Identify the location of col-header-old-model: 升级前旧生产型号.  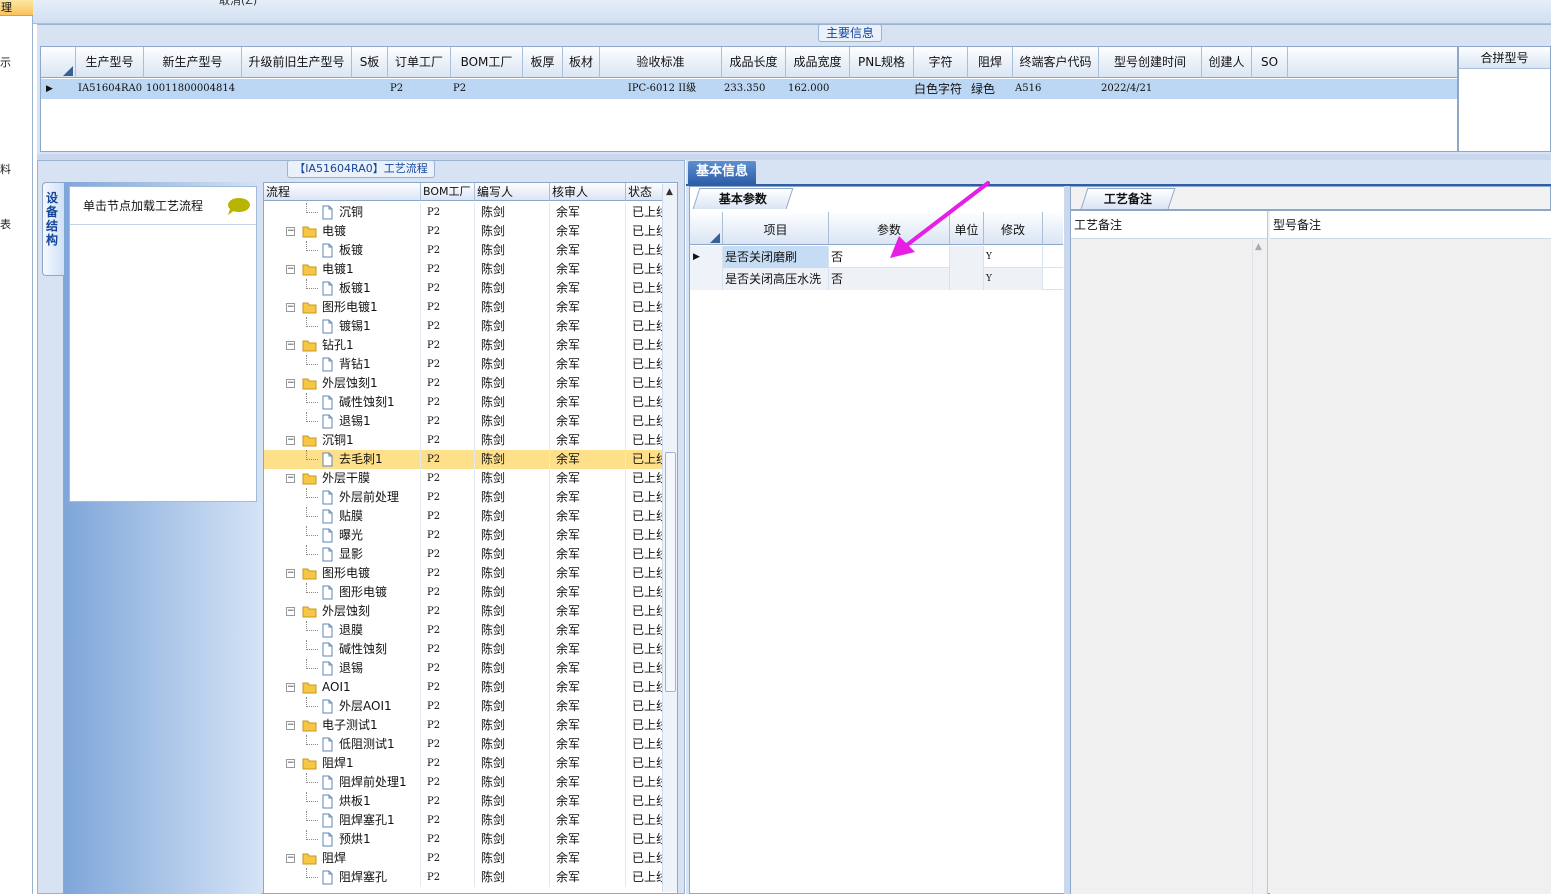
(297, 62).